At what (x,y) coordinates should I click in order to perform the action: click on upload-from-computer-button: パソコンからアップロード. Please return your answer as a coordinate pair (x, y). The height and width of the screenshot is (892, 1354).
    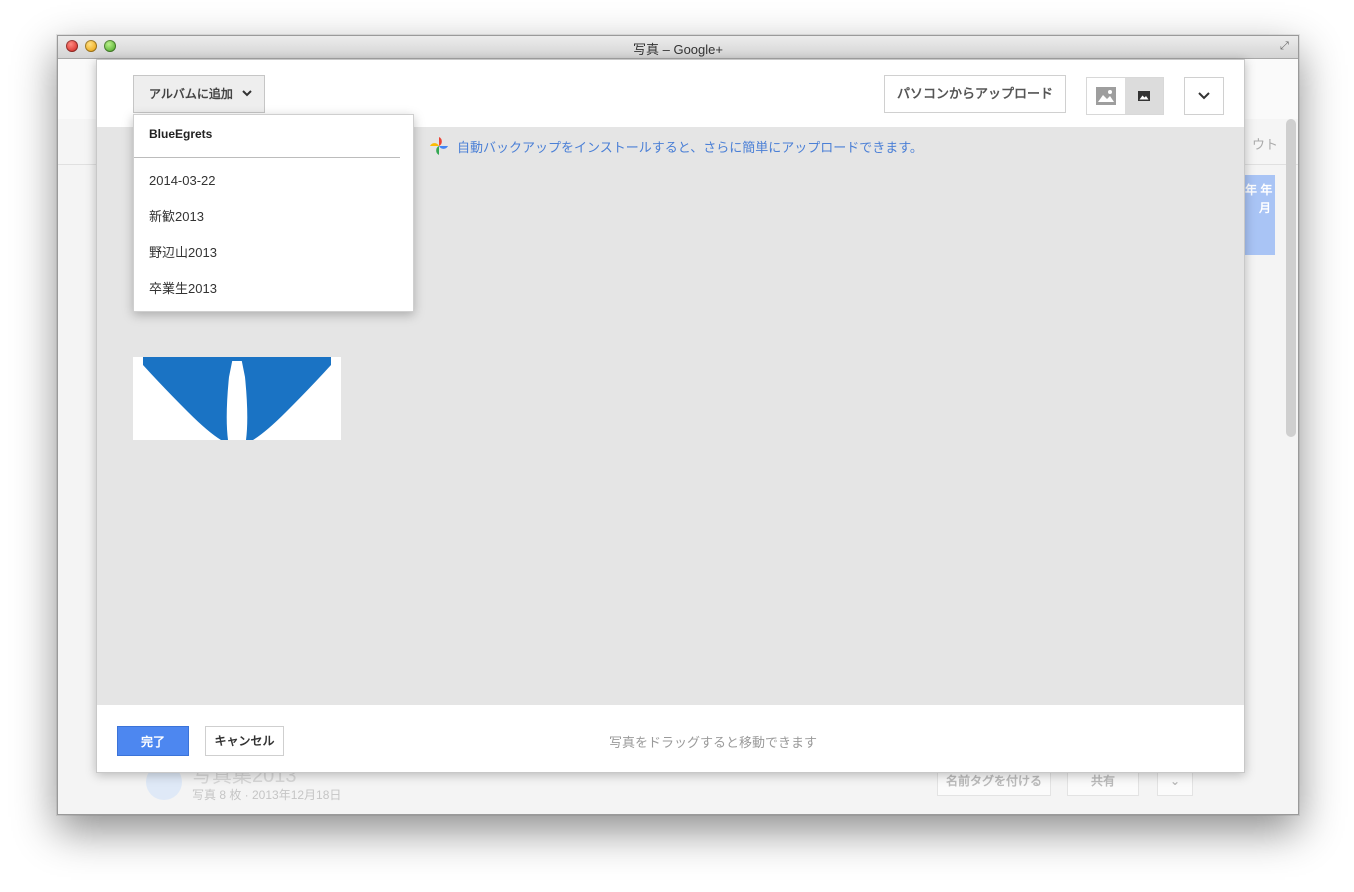
    Looking at the image, I should click on (975, 94).